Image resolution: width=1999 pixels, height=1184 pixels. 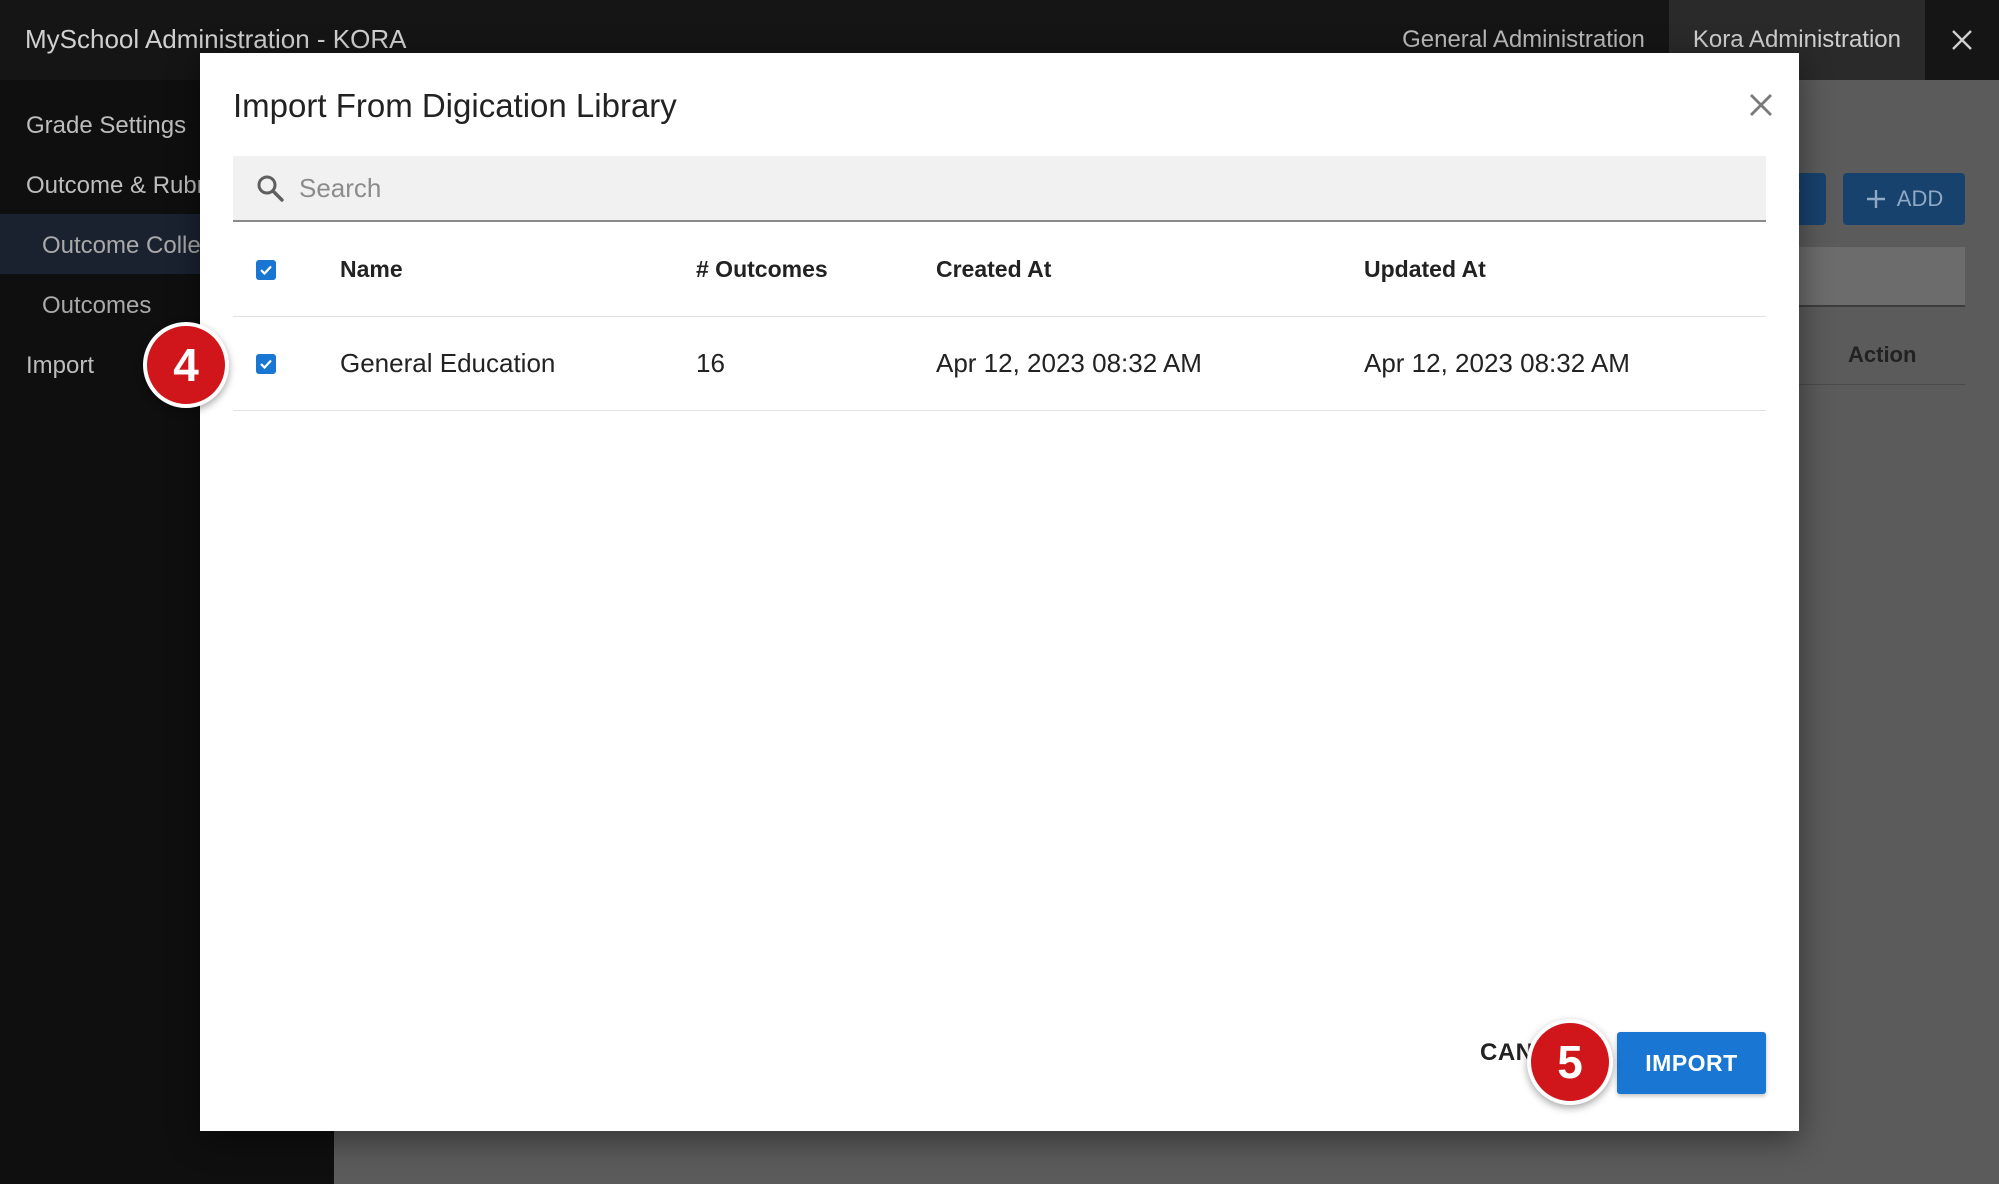 What do you see at coordinates (1875, 199) in the screenshot?
I see `plus-icon` at bounding box center [1875, 199].